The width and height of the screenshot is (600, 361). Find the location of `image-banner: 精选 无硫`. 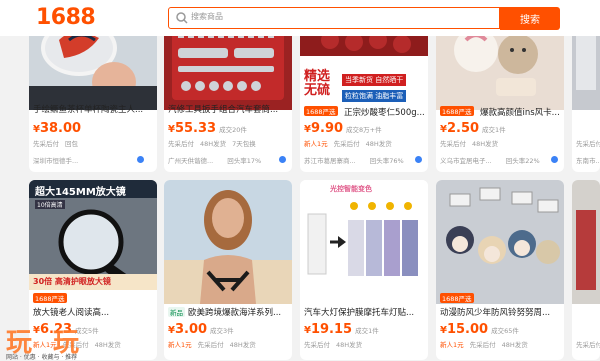

image-banner: 精选 无硫 is located at coordinates (317, 83).